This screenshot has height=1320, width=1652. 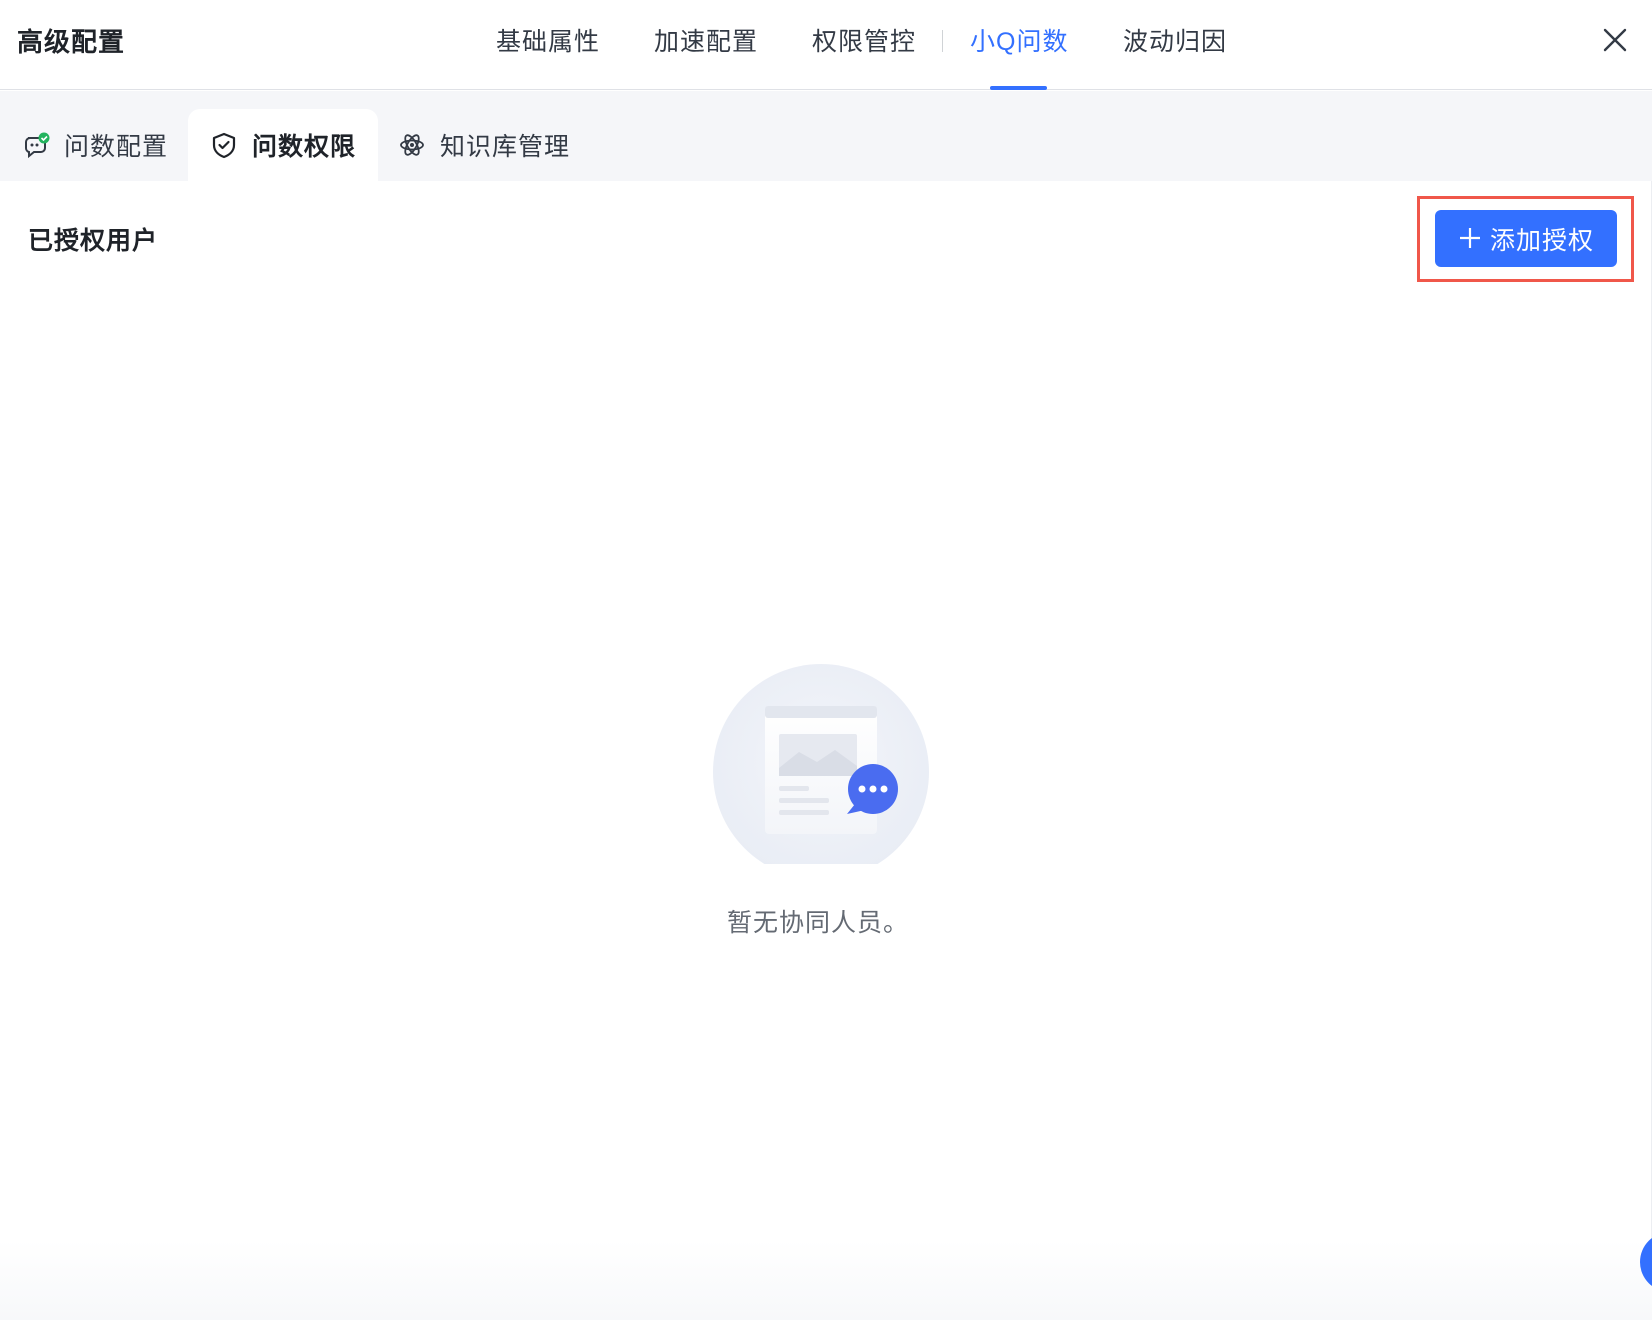 I want to click on shield-check-icon, so click(x=224, y=145).